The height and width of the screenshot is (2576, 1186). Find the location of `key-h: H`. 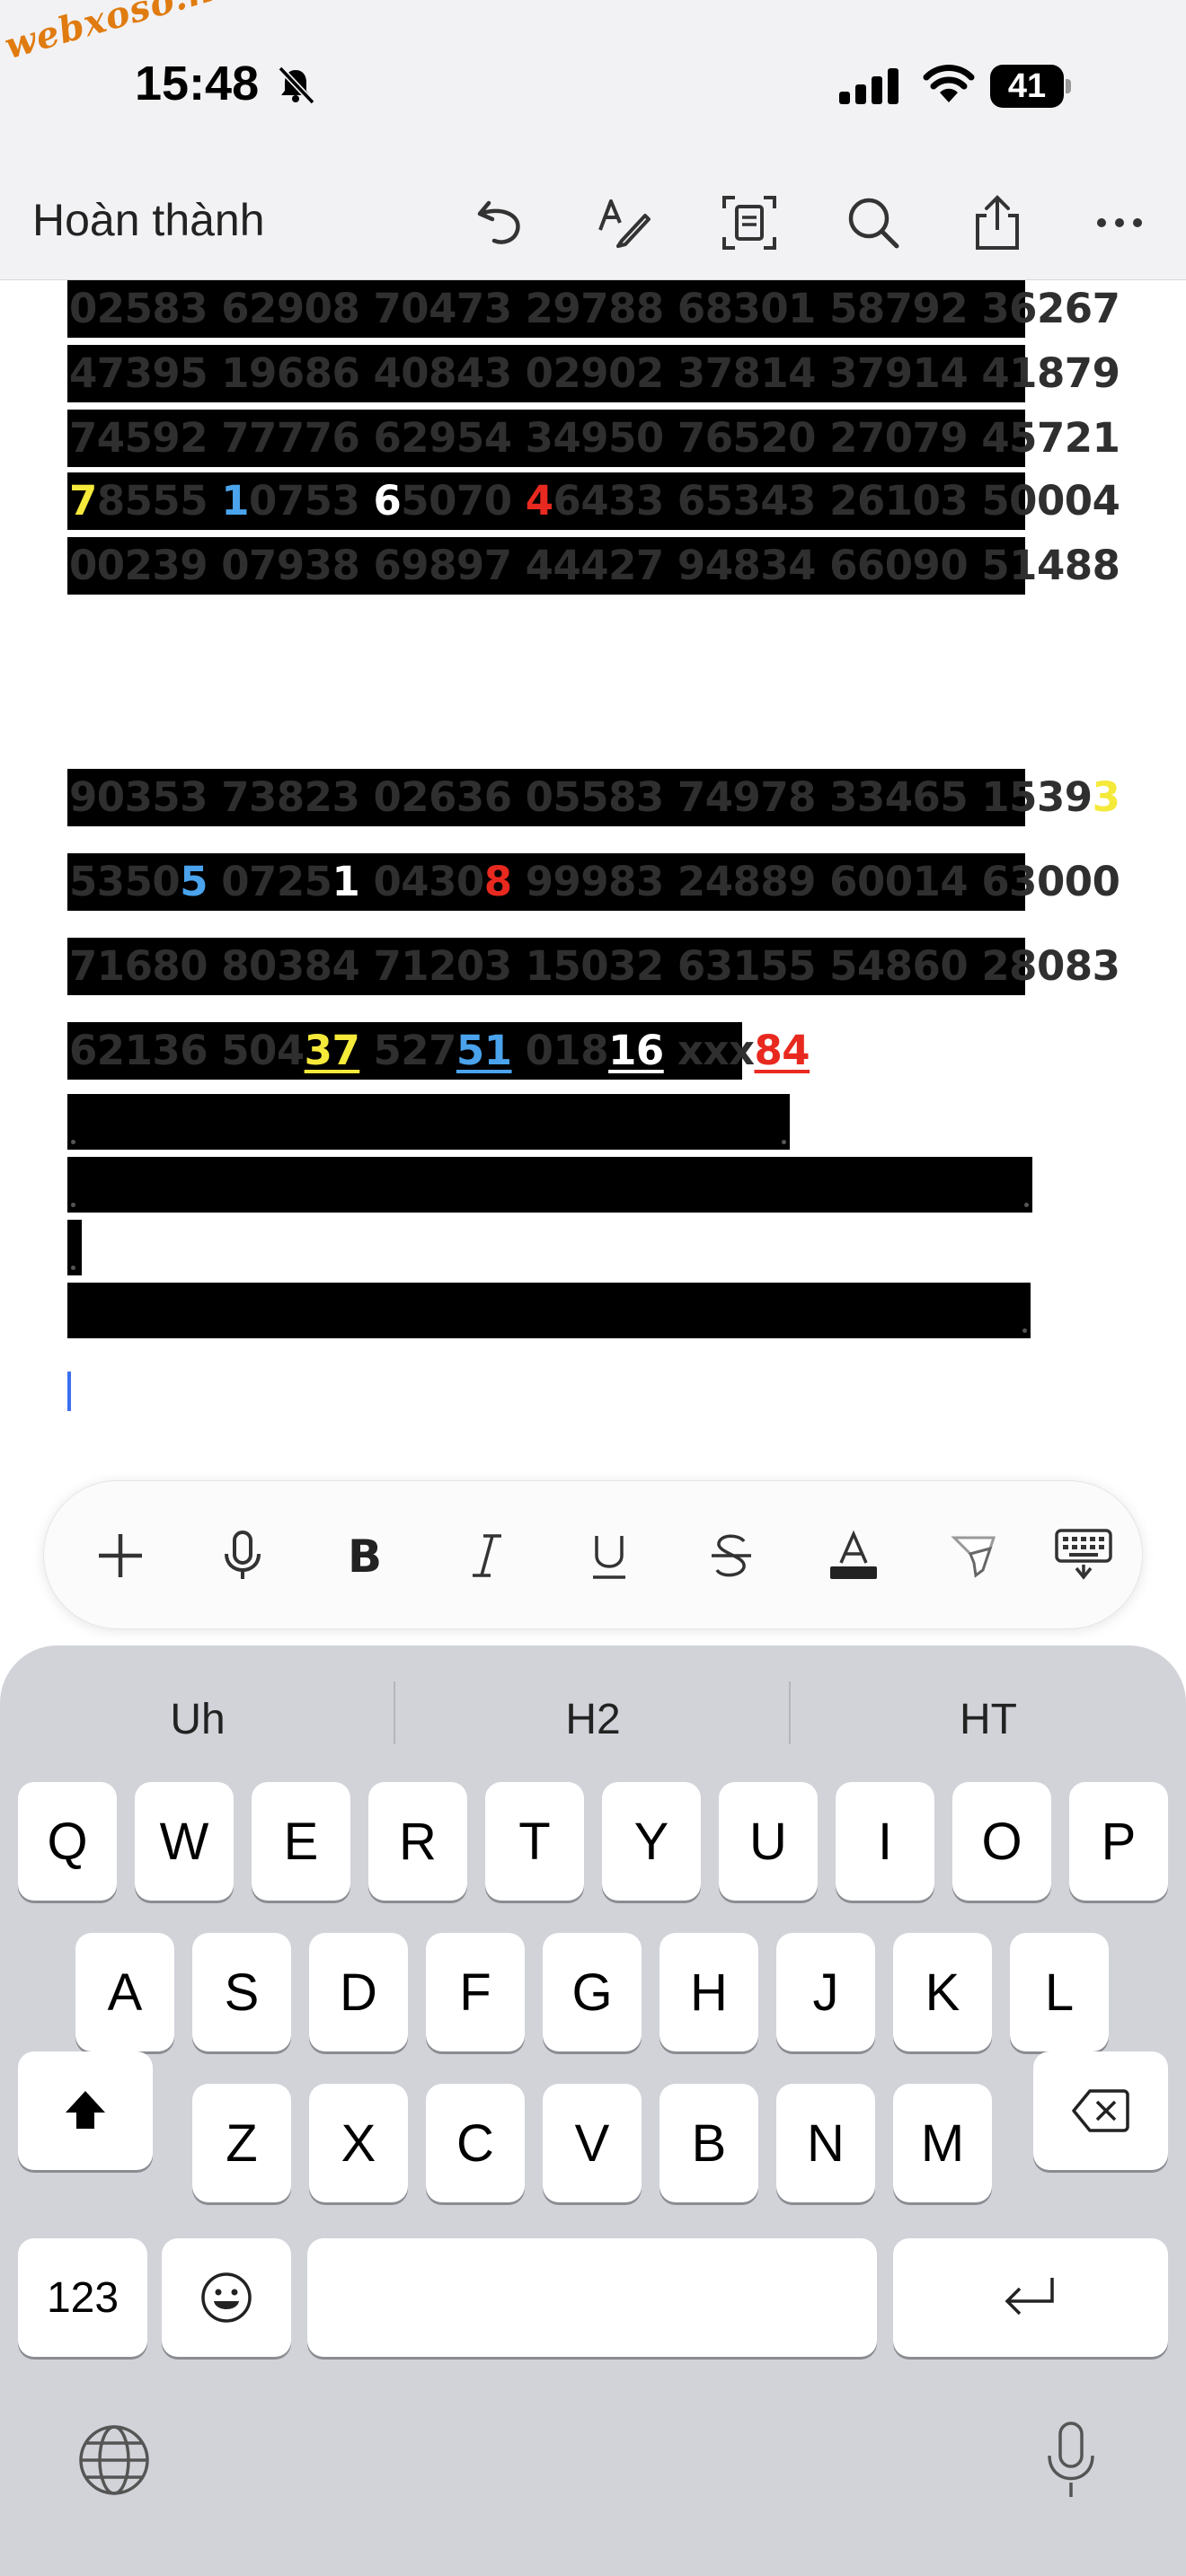

key-h: H is located at coordinates (708, 1992).